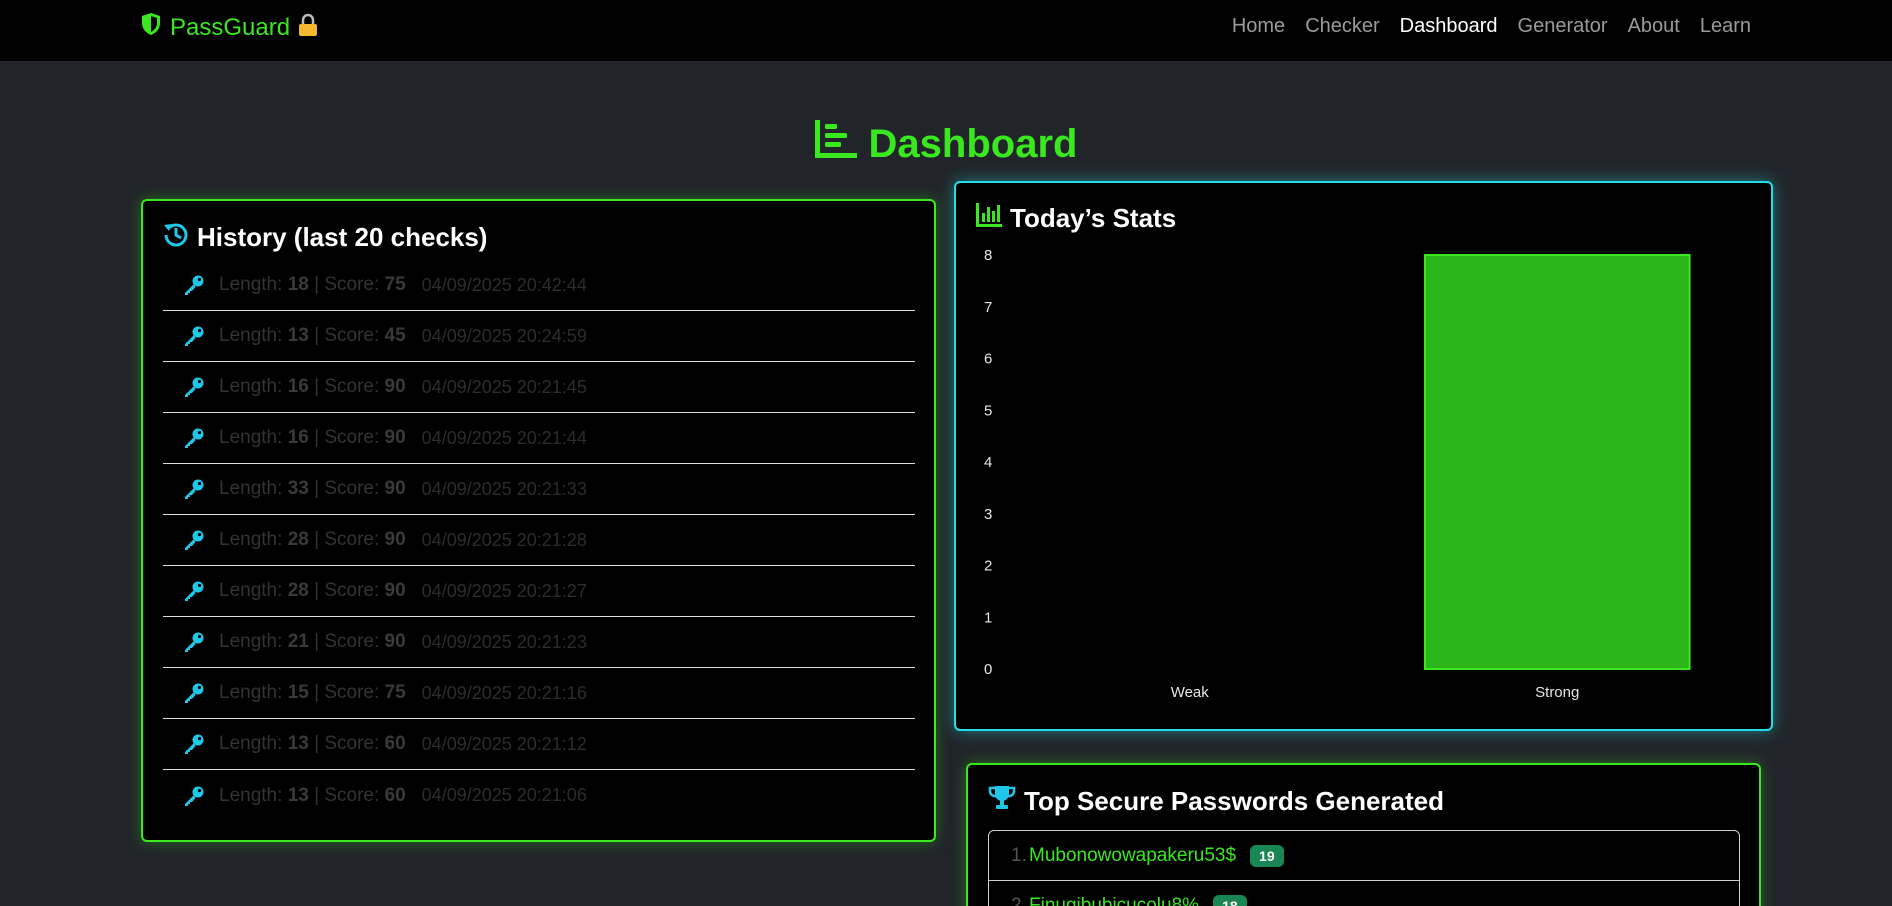 The height and width of the screenshot is (906, 1892). Describe the element at coordinates (504, 488) in the screenshot. I see `timestamp: 04/09/2025 20:21:33` at that location.